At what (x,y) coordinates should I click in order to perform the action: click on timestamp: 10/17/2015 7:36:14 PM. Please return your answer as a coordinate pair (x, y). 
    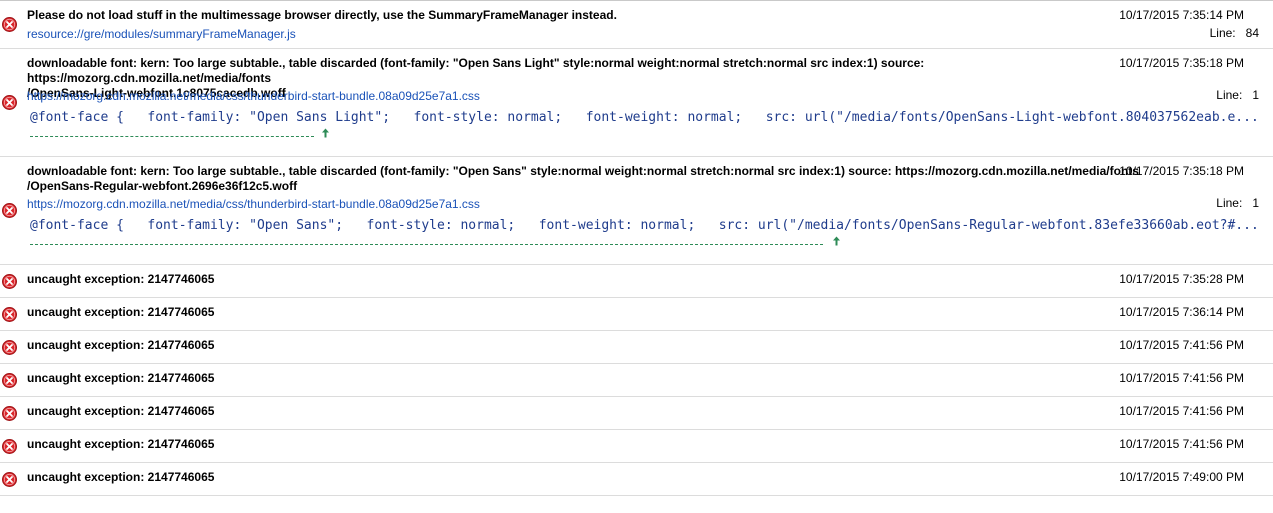
    Looking at the image, I should click on (1181, 312).